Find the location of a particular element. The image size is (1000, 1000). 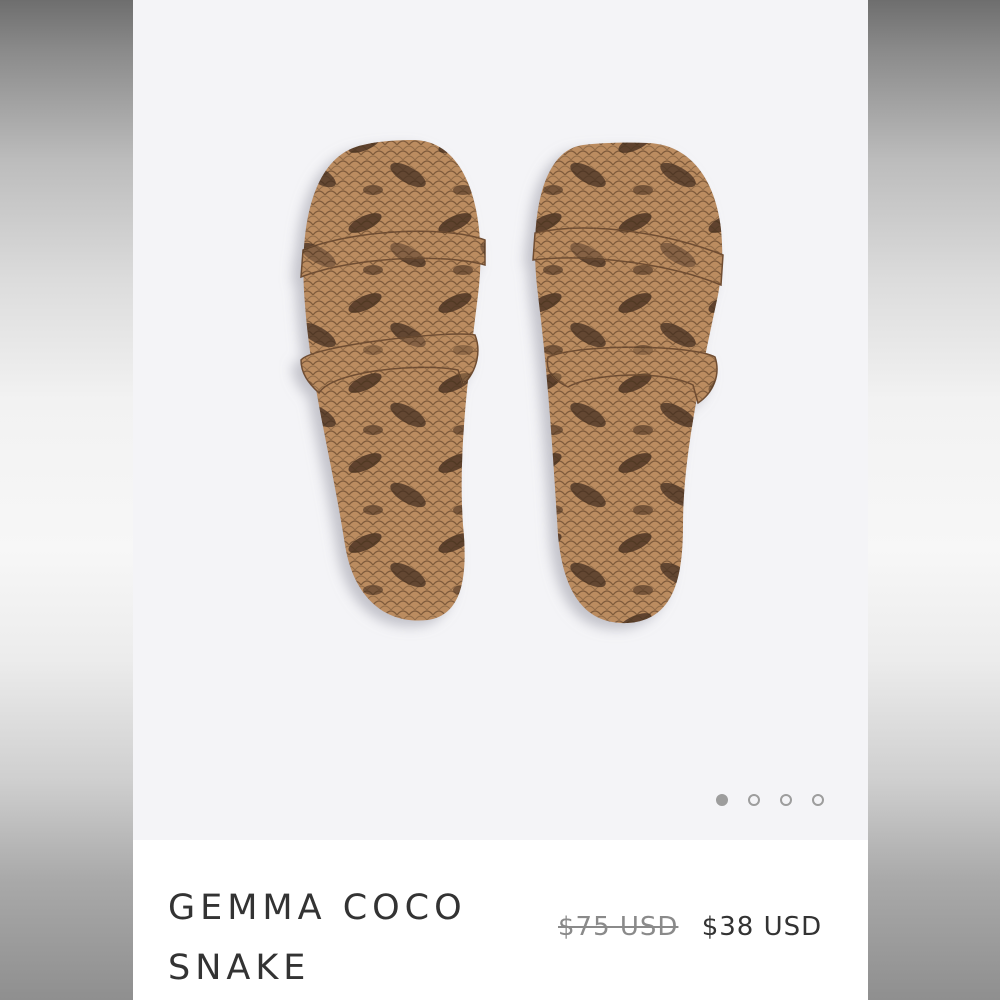

left-sandal is located at coordinates (393, 380).